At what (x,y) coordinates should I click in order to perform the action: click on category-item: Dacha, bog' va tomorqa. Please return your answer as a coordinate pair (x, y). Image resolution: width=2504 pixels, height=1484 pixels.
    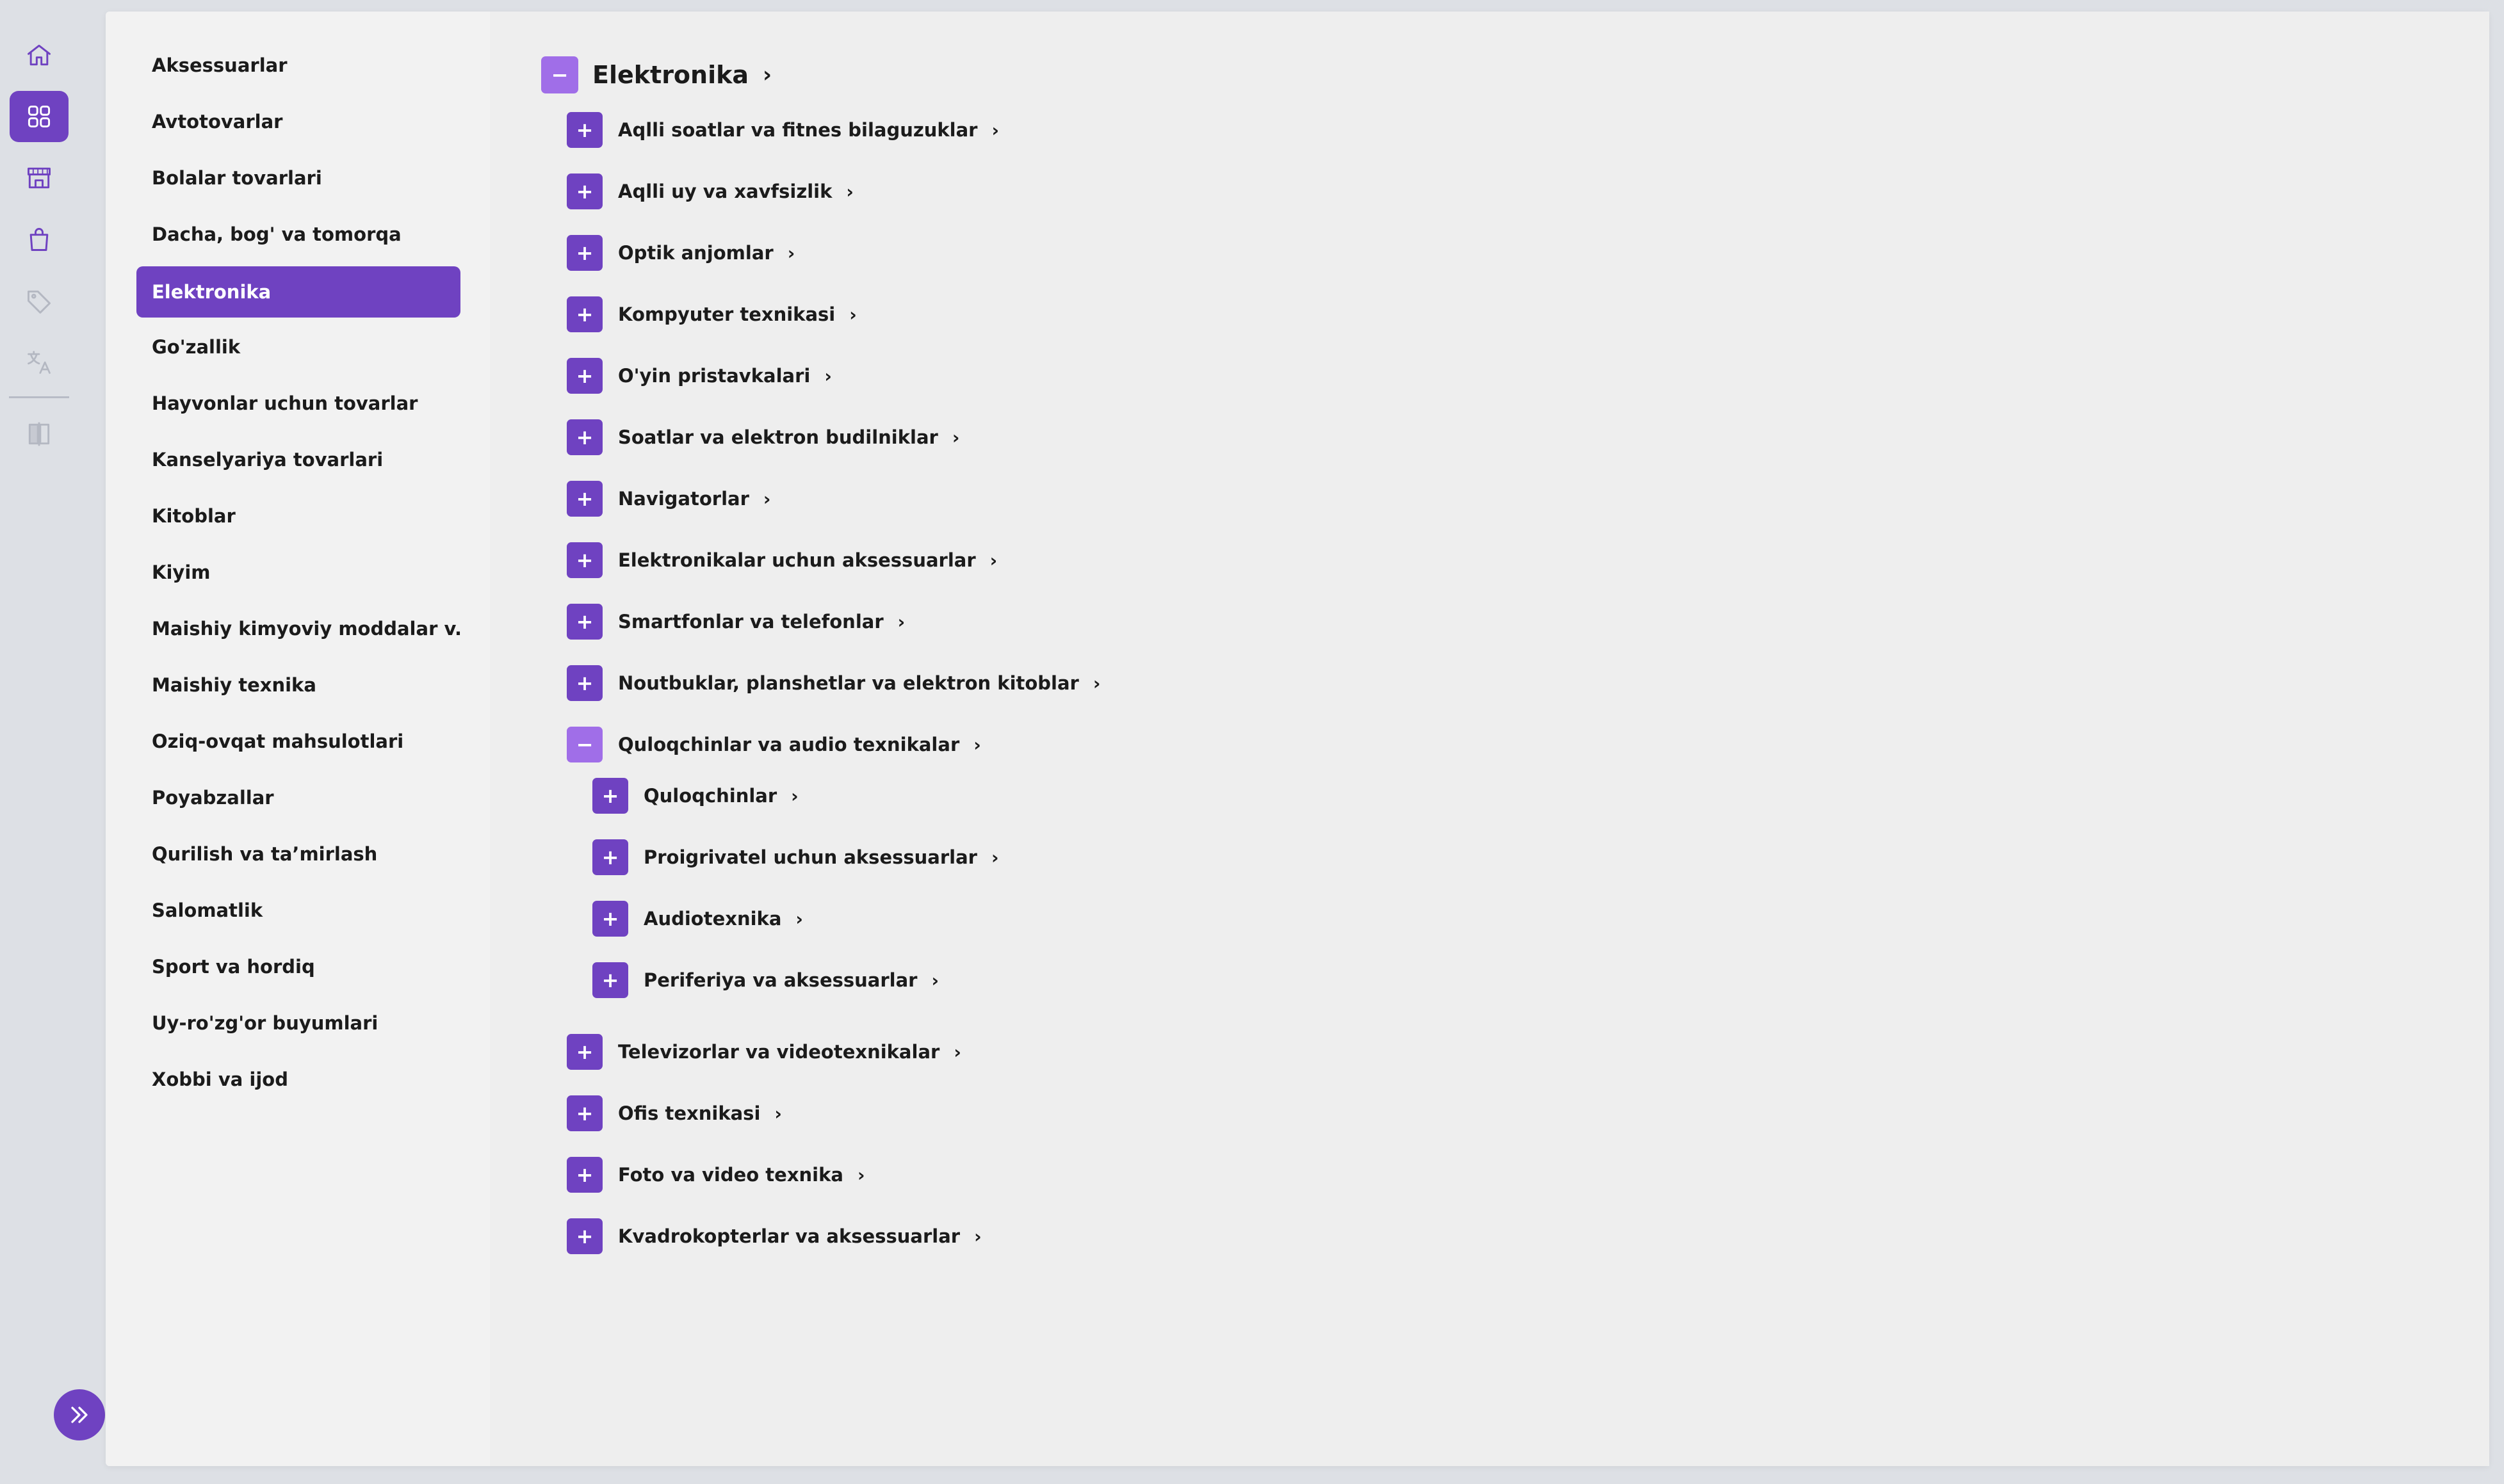
    Looking at the image, I should click on (298, 234).